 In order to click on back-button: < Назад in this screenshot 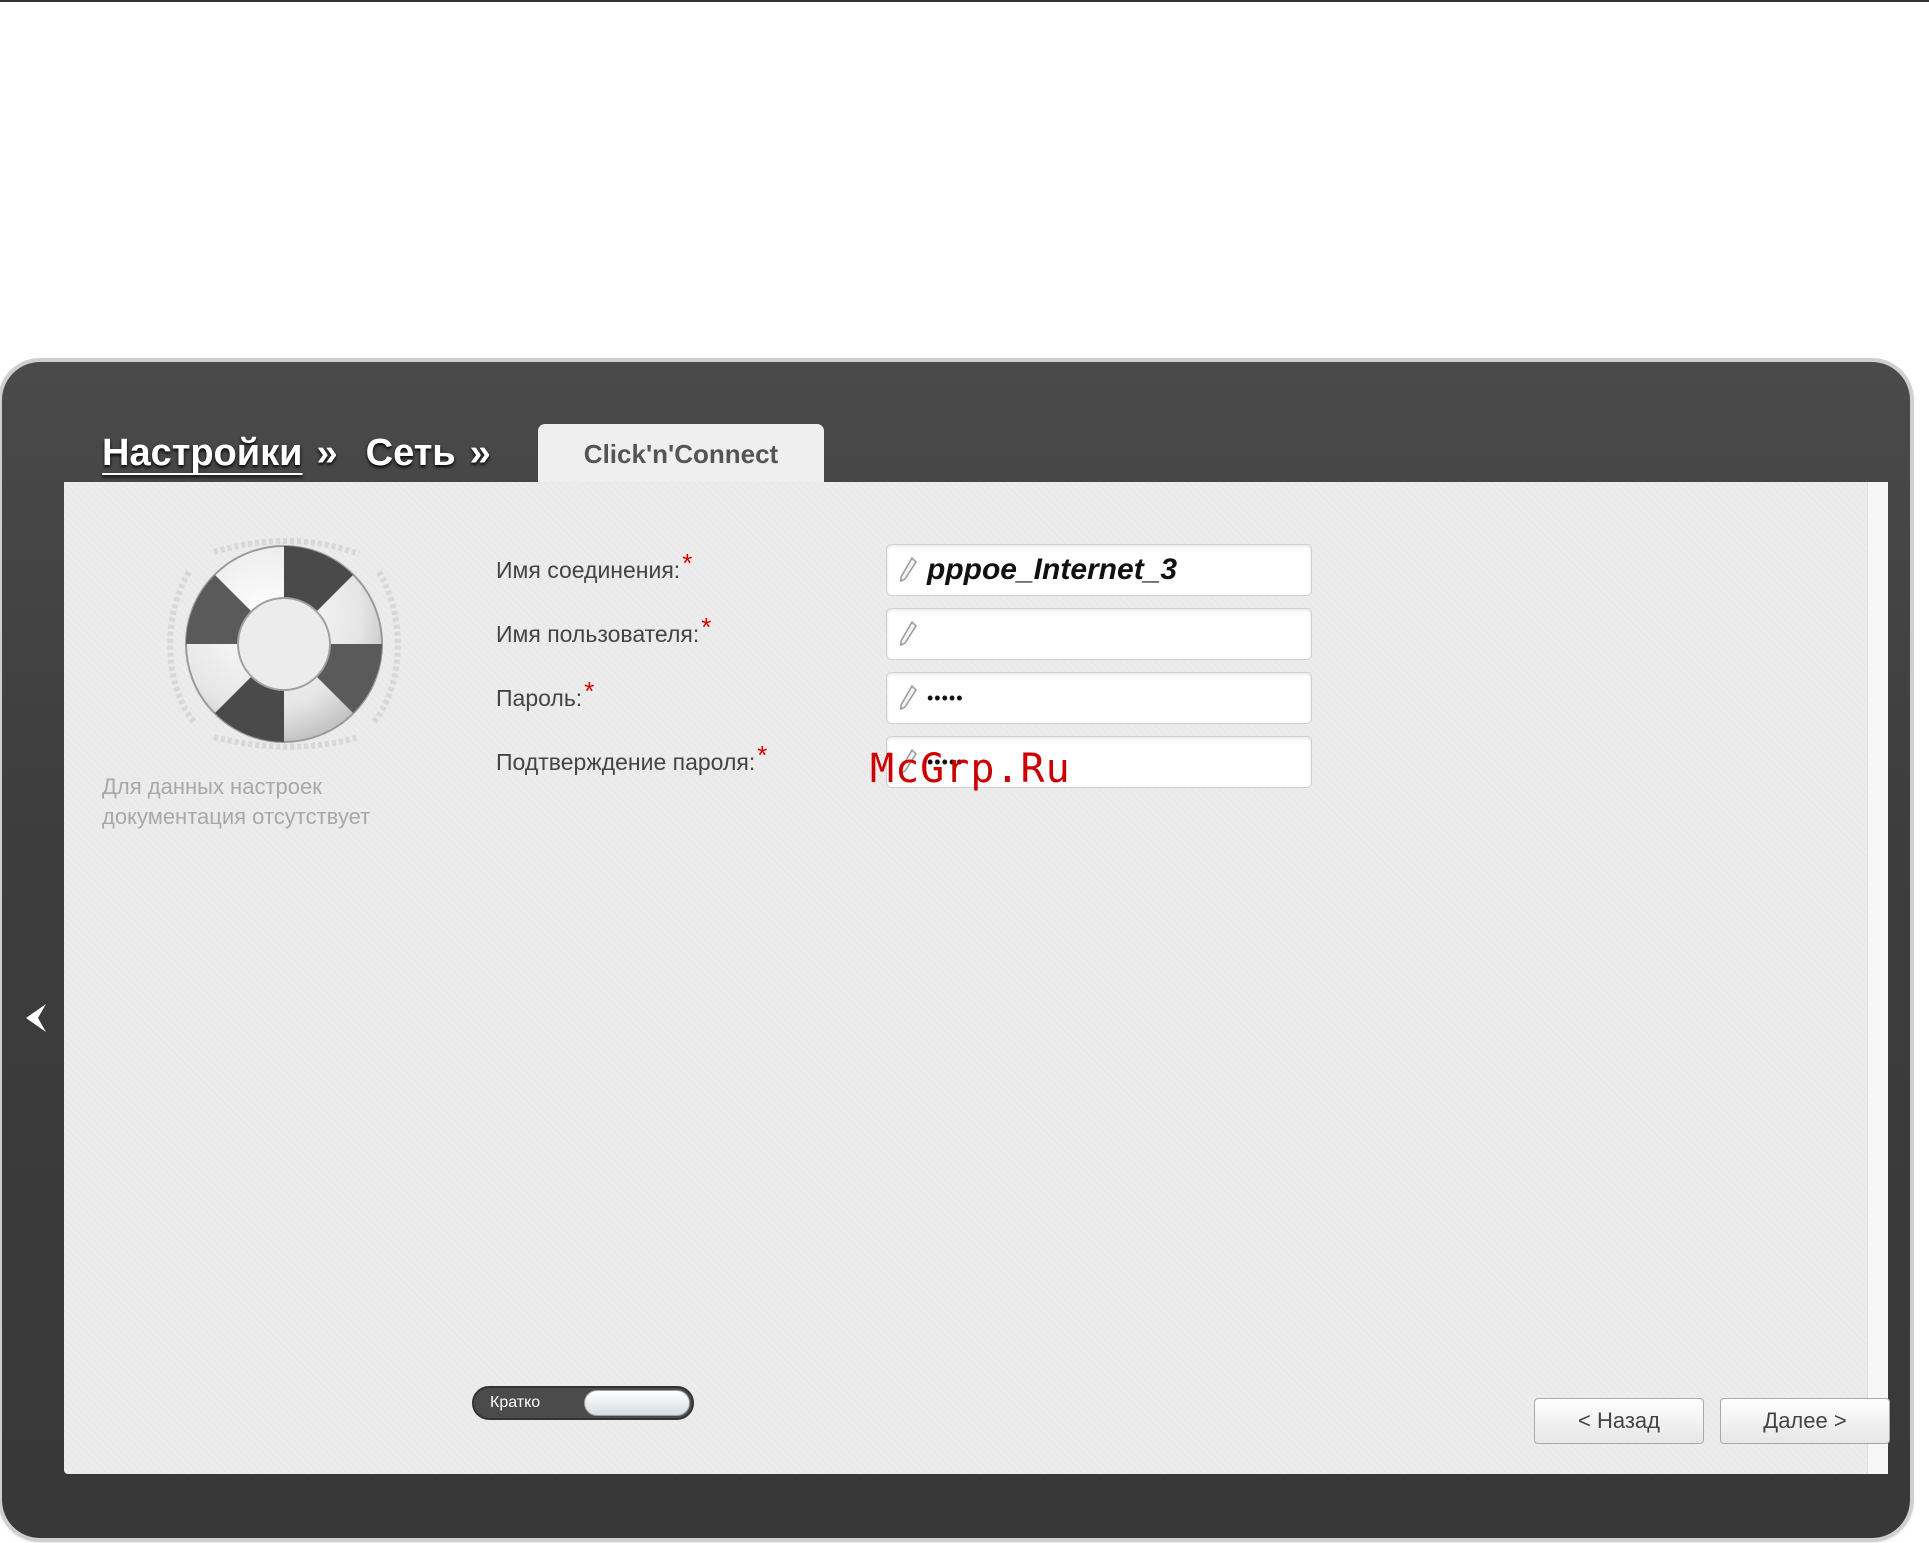, I will do `click(1619, 1421)`.